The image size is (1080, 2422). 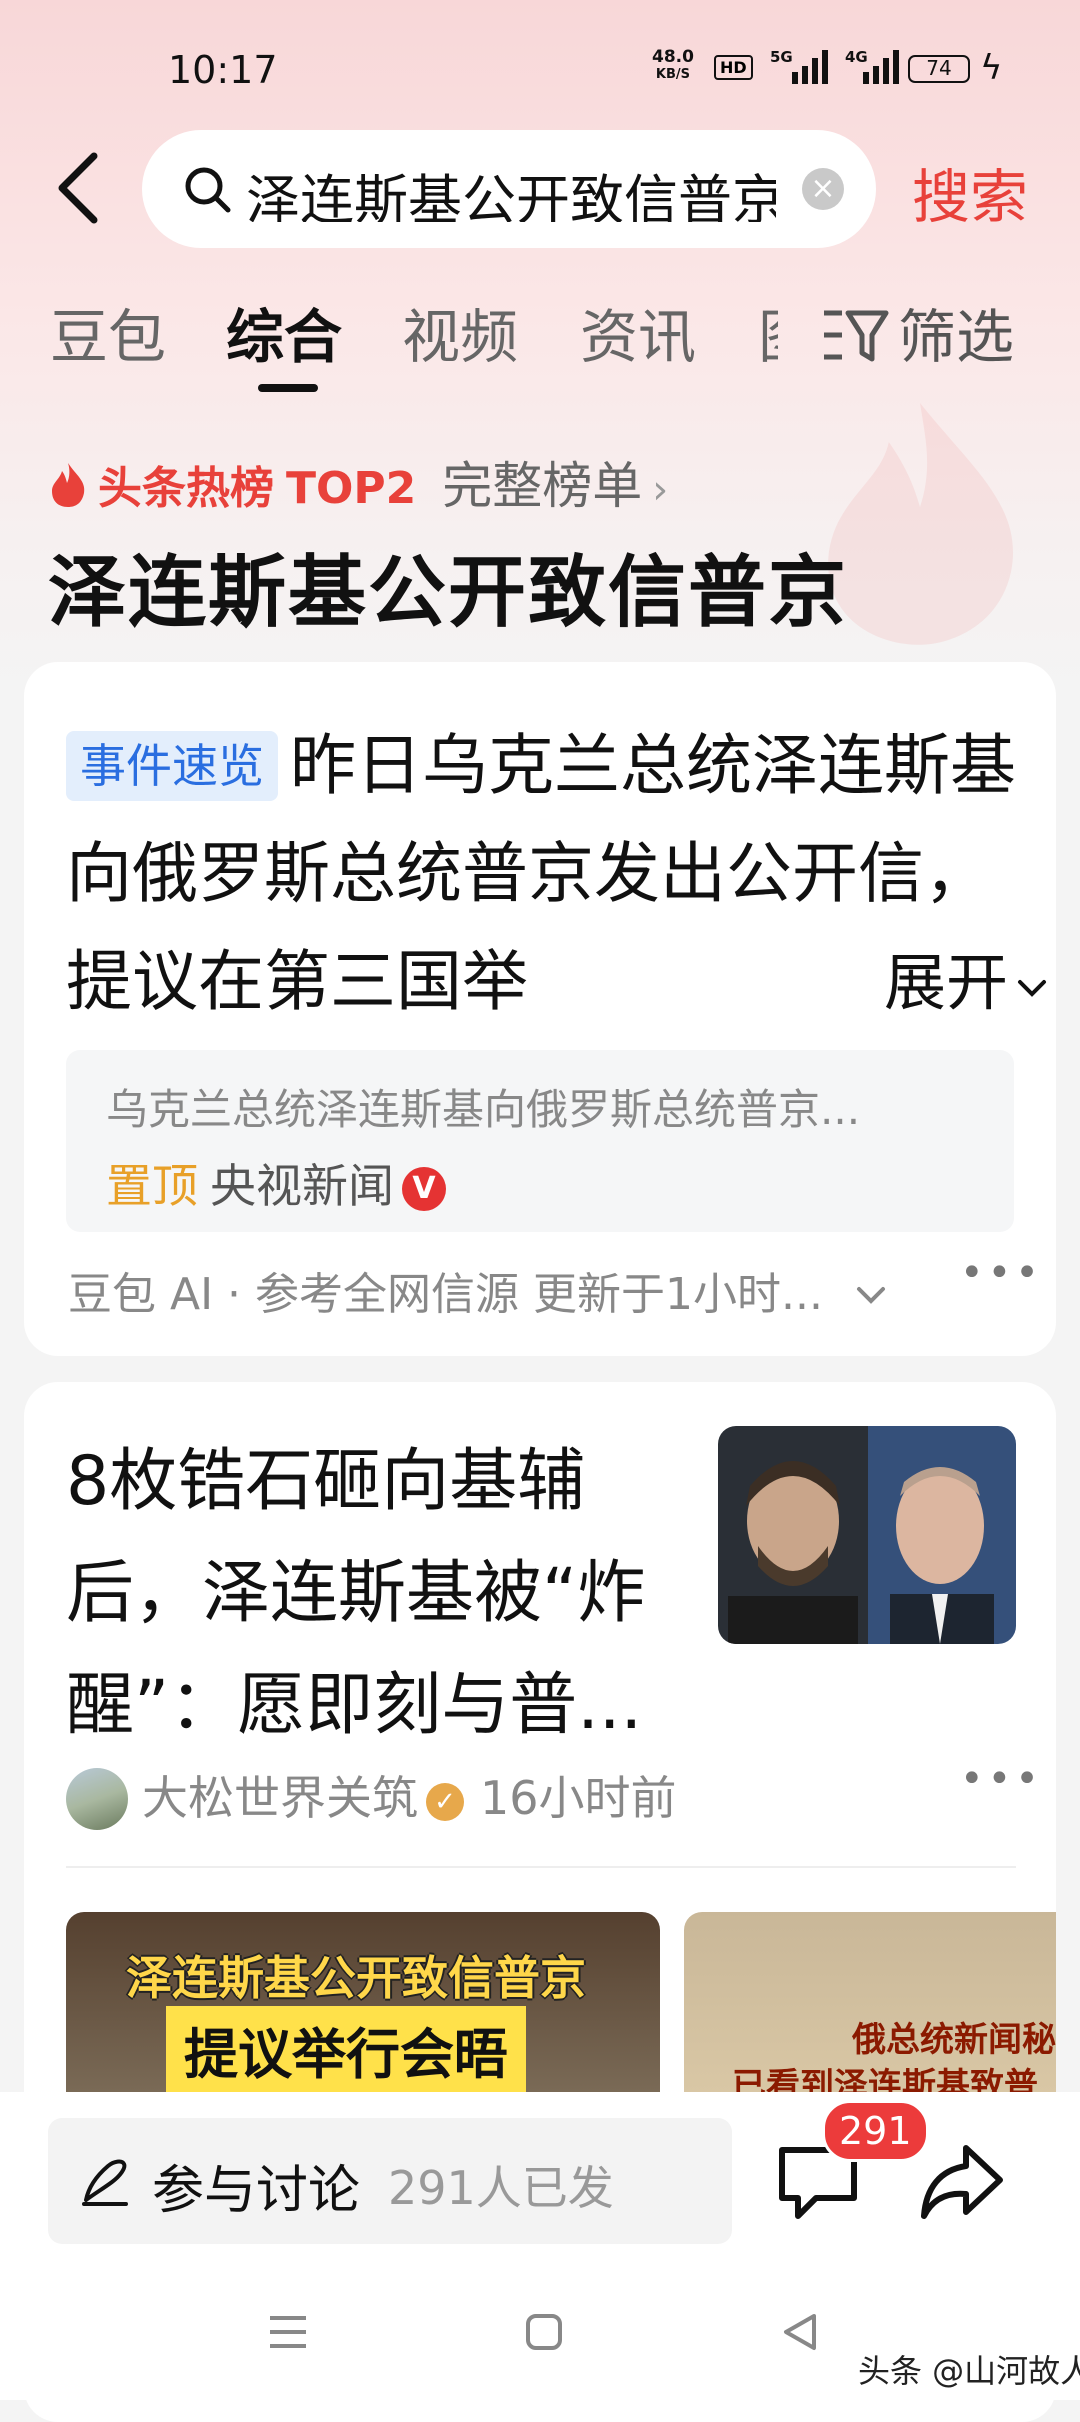 I want to click on filter-button: 筛选, so click(x=917, y=332).